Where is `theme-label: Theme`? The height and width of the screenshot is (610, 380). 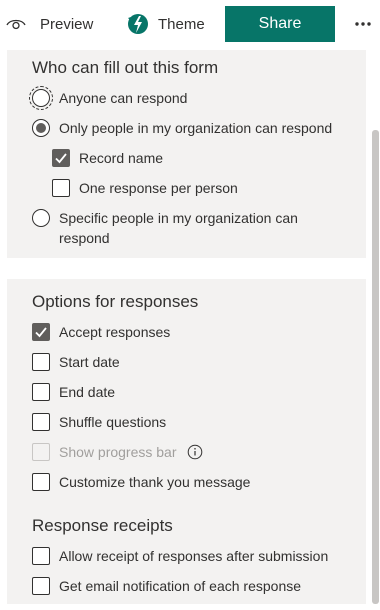 theme-label: Theme is located at coordinates (181, 24).